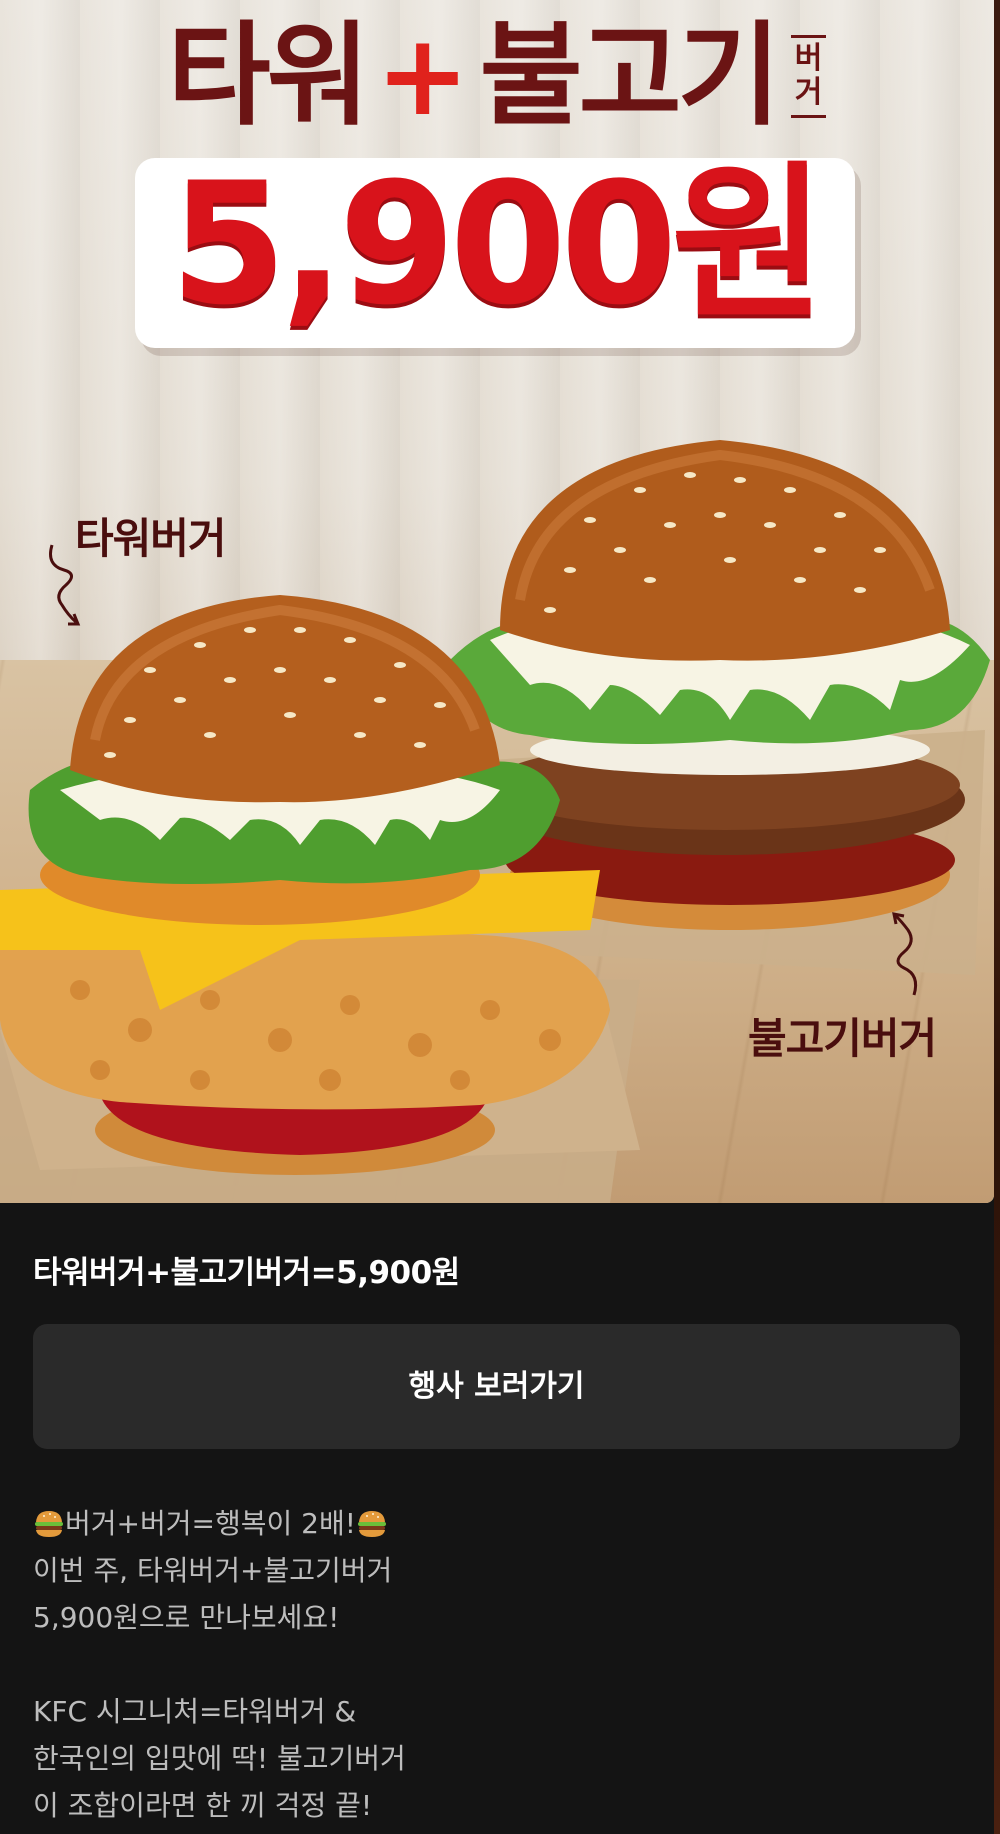 This screenshot has height=1834, width=1000. What do you see at coordinates (496, 1386) in the screenshot?
I see `go-to-event-button: 행사 보러가기` at bounding box center [496, 1386].